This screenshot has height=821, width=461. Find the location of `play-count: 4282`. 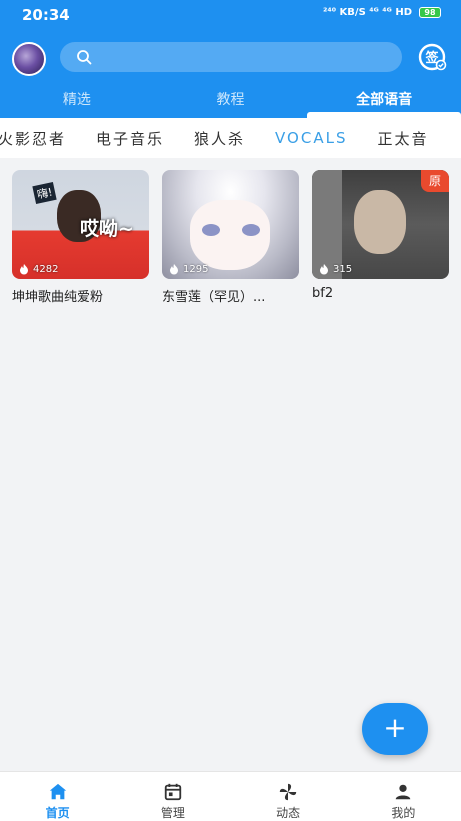

play-count: 4282 is located at coordinates (38, 269).